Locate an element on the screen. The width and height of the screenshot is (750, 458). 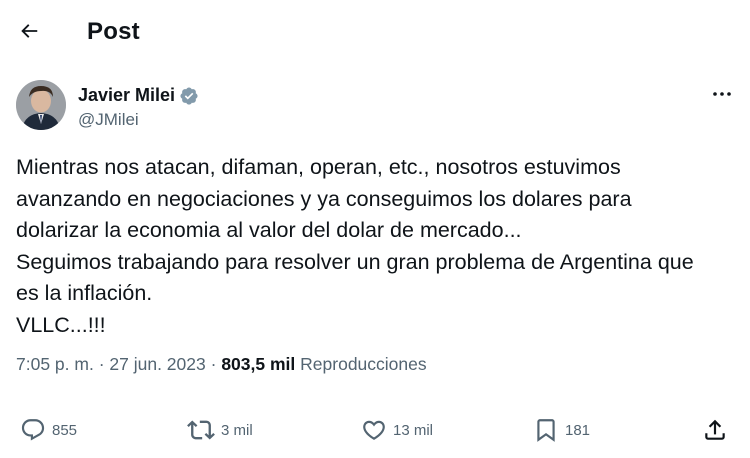
reply-count: 855 is located at coordinates (65, 430).